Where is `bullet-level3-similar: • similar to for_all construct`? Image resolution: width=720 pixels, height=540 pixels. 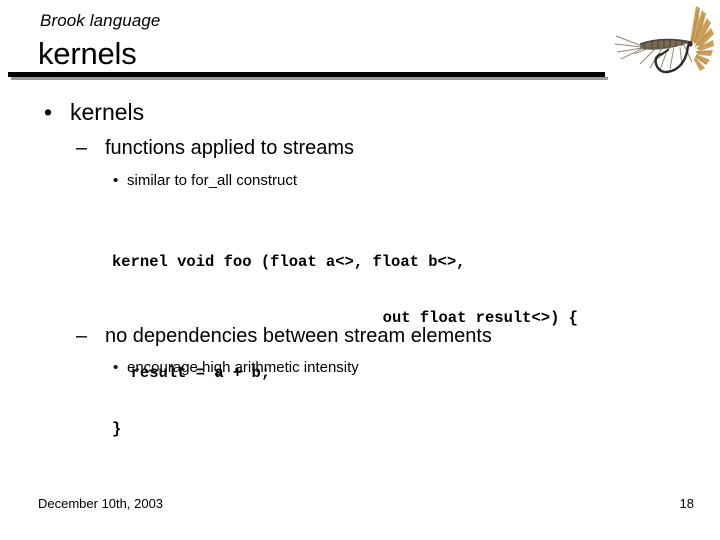
bullet-level3-similar: • similar to for_all construct is located at coordinates (205, 180).